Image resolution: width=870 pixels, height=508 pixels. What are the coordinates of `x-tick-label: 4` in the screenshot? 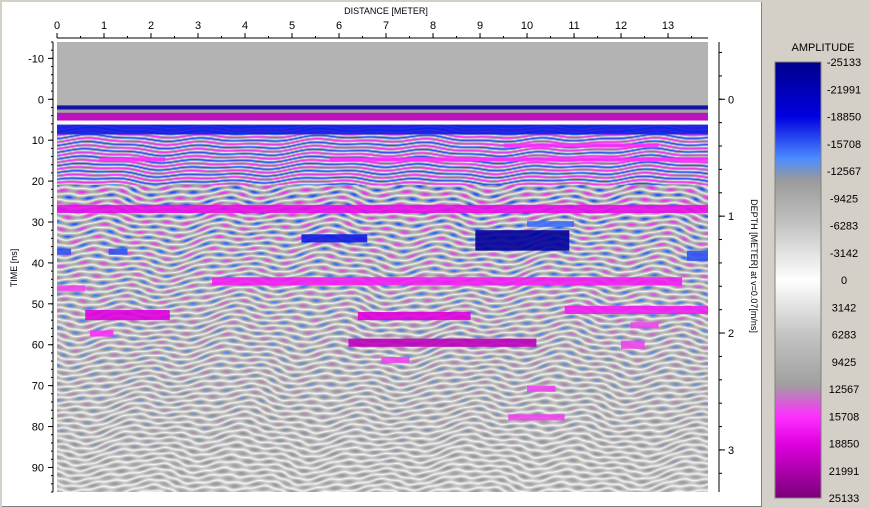 It's located at (245, 26).